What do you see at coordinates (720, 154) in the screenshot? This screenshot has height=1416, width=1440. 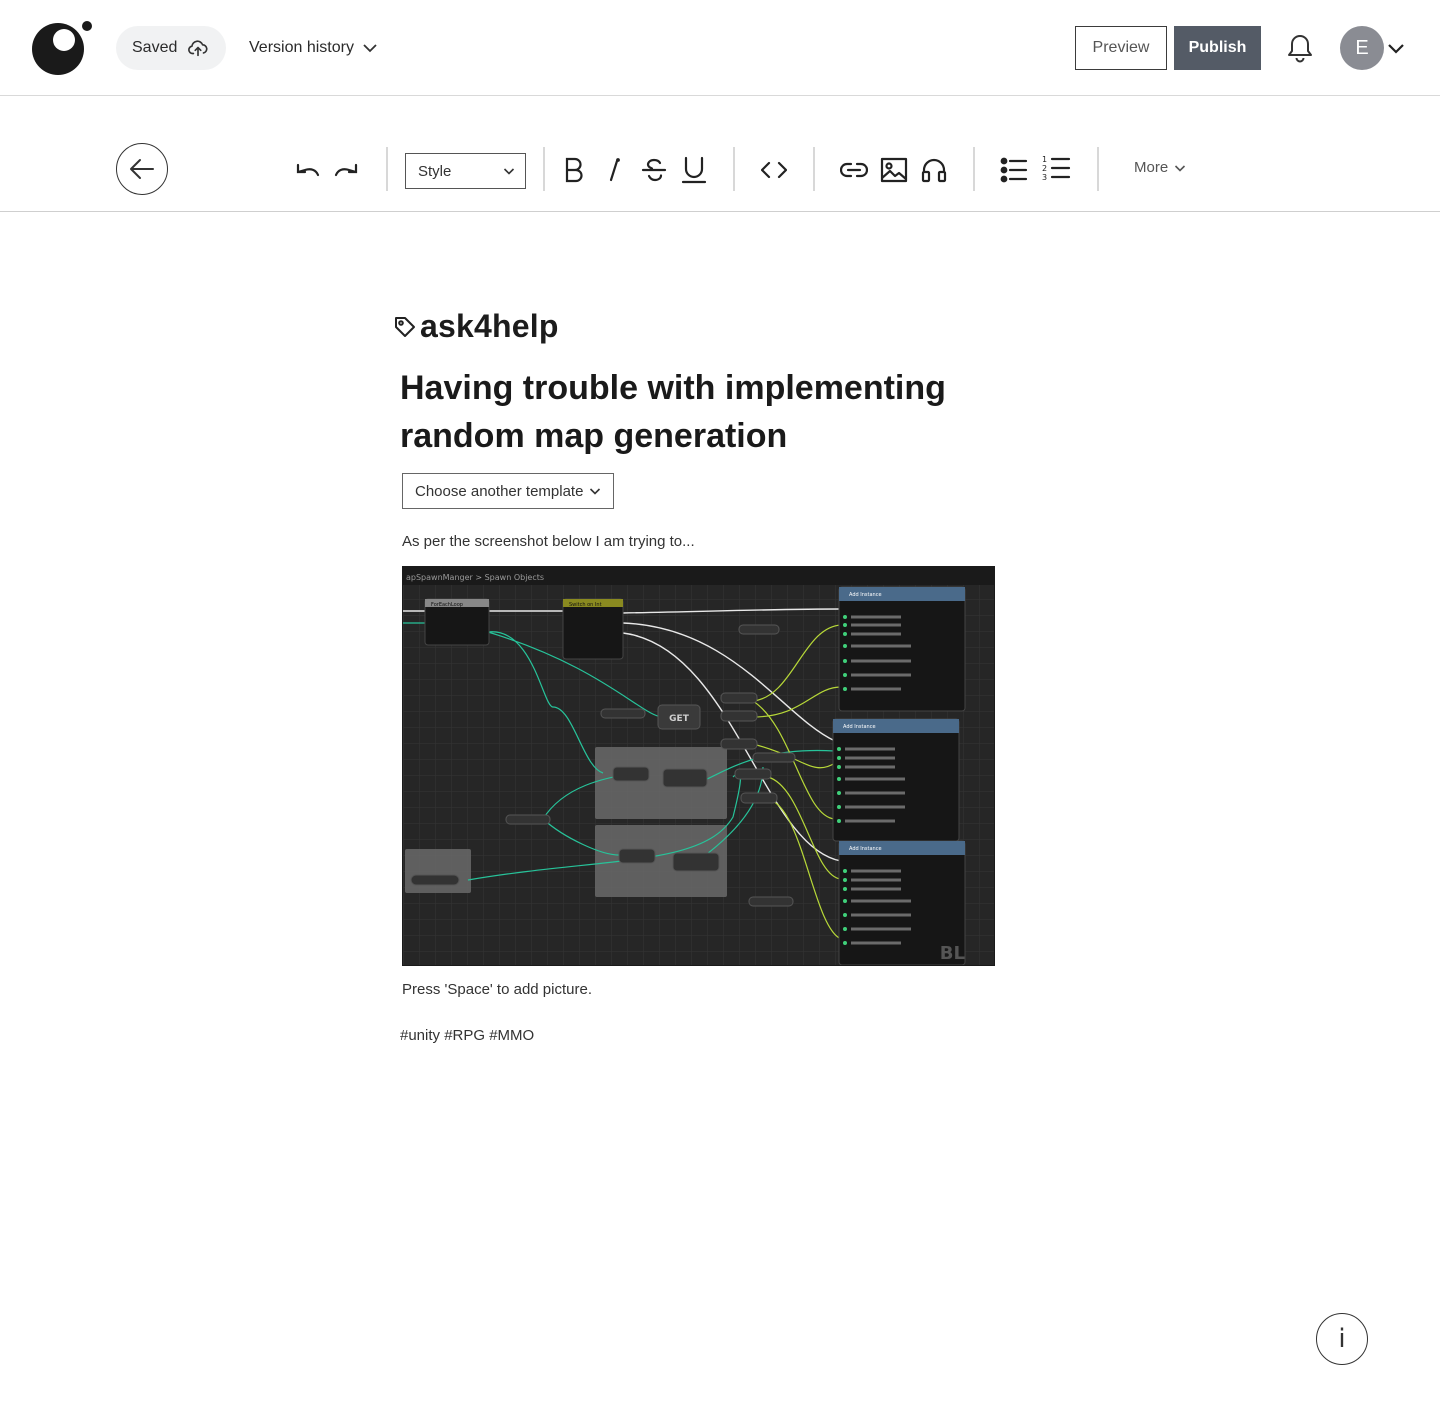 I see `editor-toolbar: Style 123 More` at bounding box center [720, 154].